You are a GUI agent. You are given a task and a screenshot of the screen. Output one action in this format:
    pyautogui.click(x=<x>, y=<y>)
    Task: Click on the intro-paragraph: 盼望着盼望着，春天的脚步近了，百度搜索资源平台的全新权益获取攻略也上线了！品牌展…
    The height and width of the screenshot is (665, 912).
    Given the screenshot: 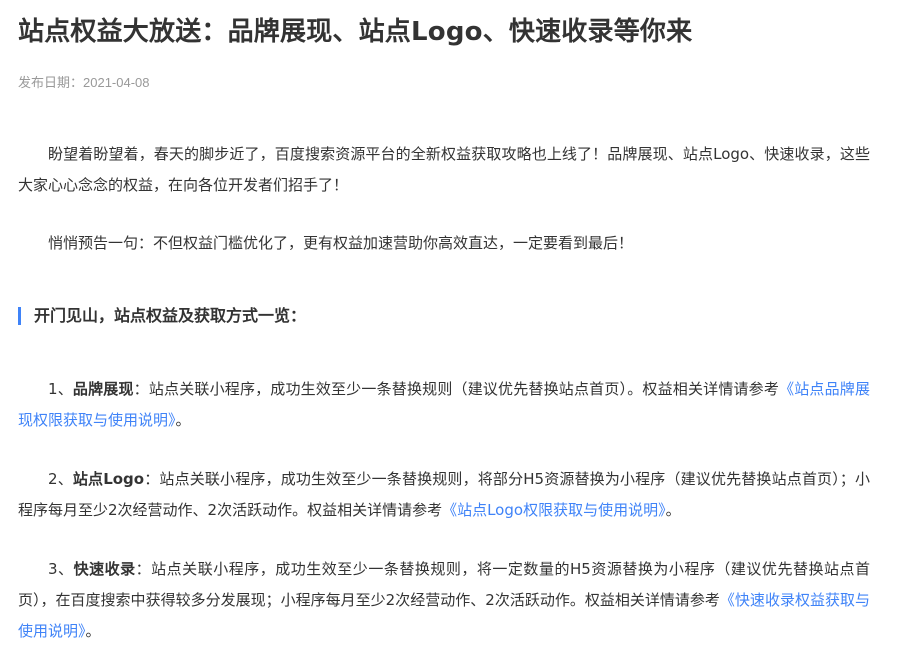 What is the action you would take?
    pyautogui.click(x=444, y=169)
    